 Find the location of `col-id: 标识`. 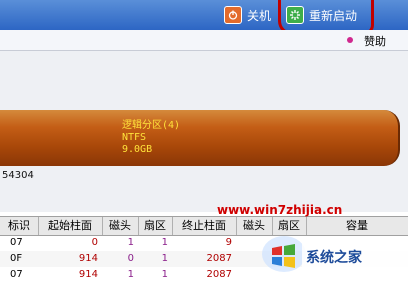

col-id: 标识 is located at coordinates (19, 226).